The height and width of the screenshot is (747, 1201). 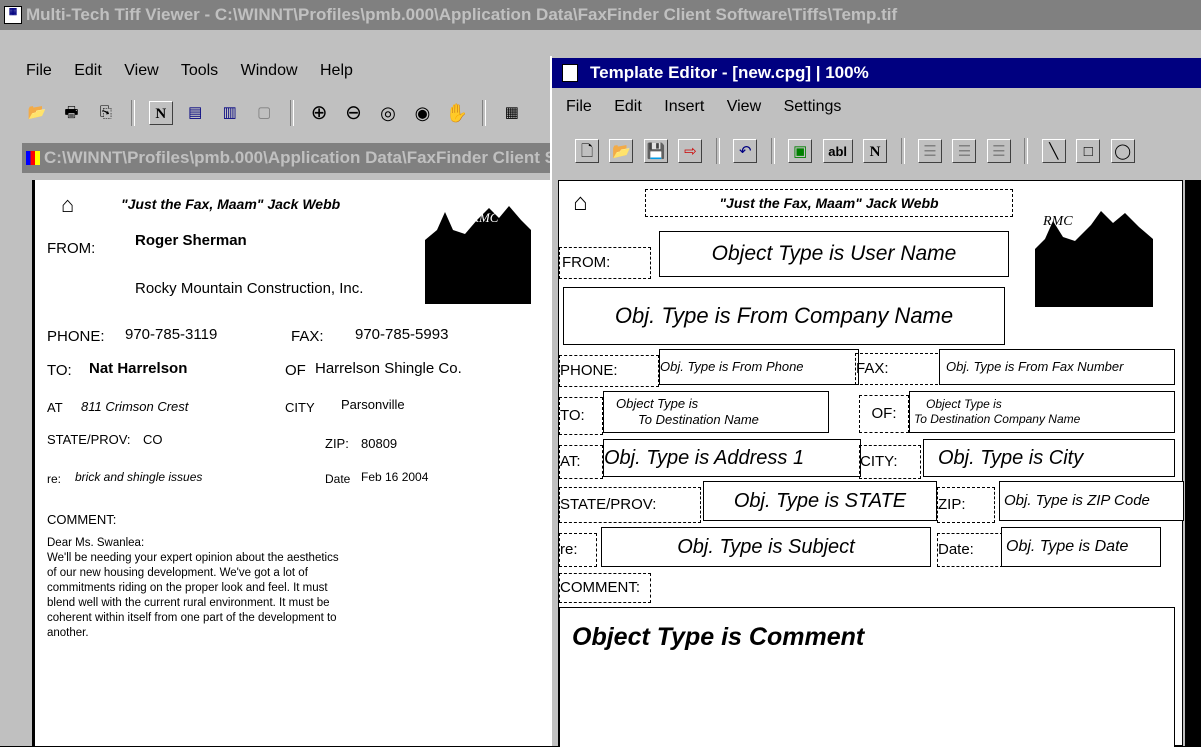 What do you see at coordinates (230, 113) in the screenshot?
I see `page-view-icon: ▥` at bounding box center [230, 113].